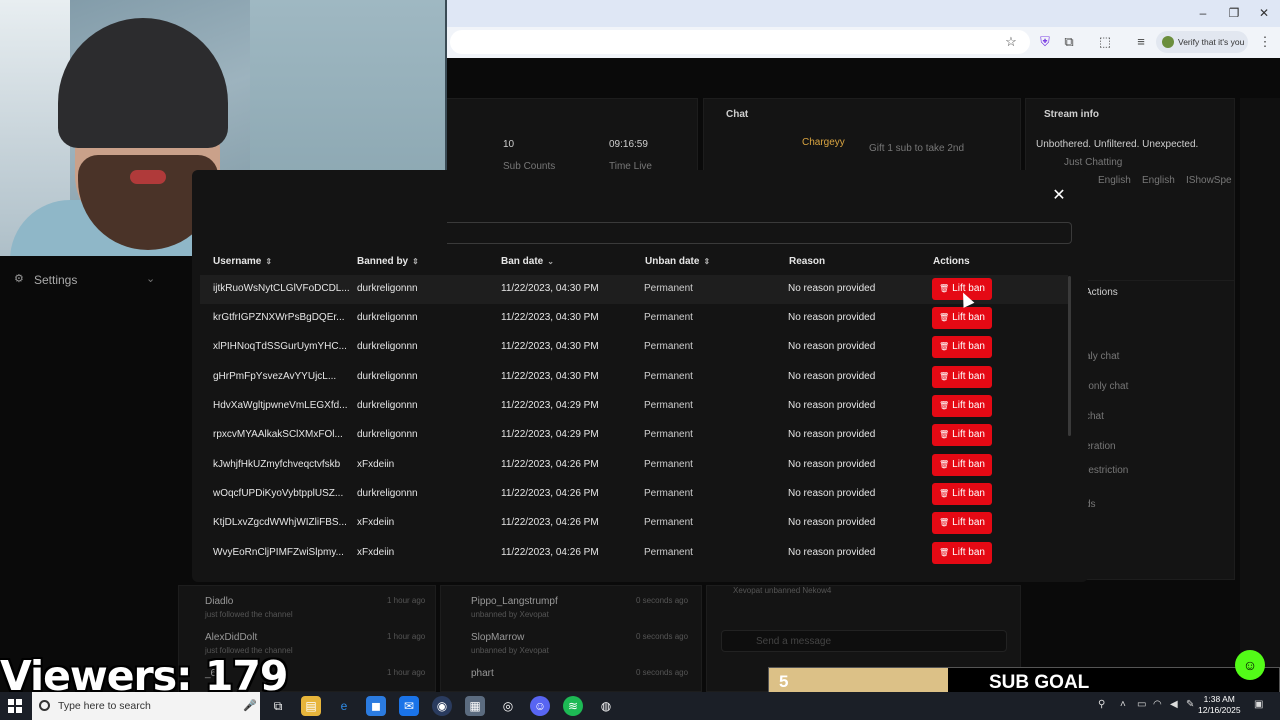 The height and width of the screenshot is (720, 1280). What do you see at coordinates (677, 263) in the screenshot?
I see `column-header-unban-date: Unban date ⇕` at bounding box center [677, 263].